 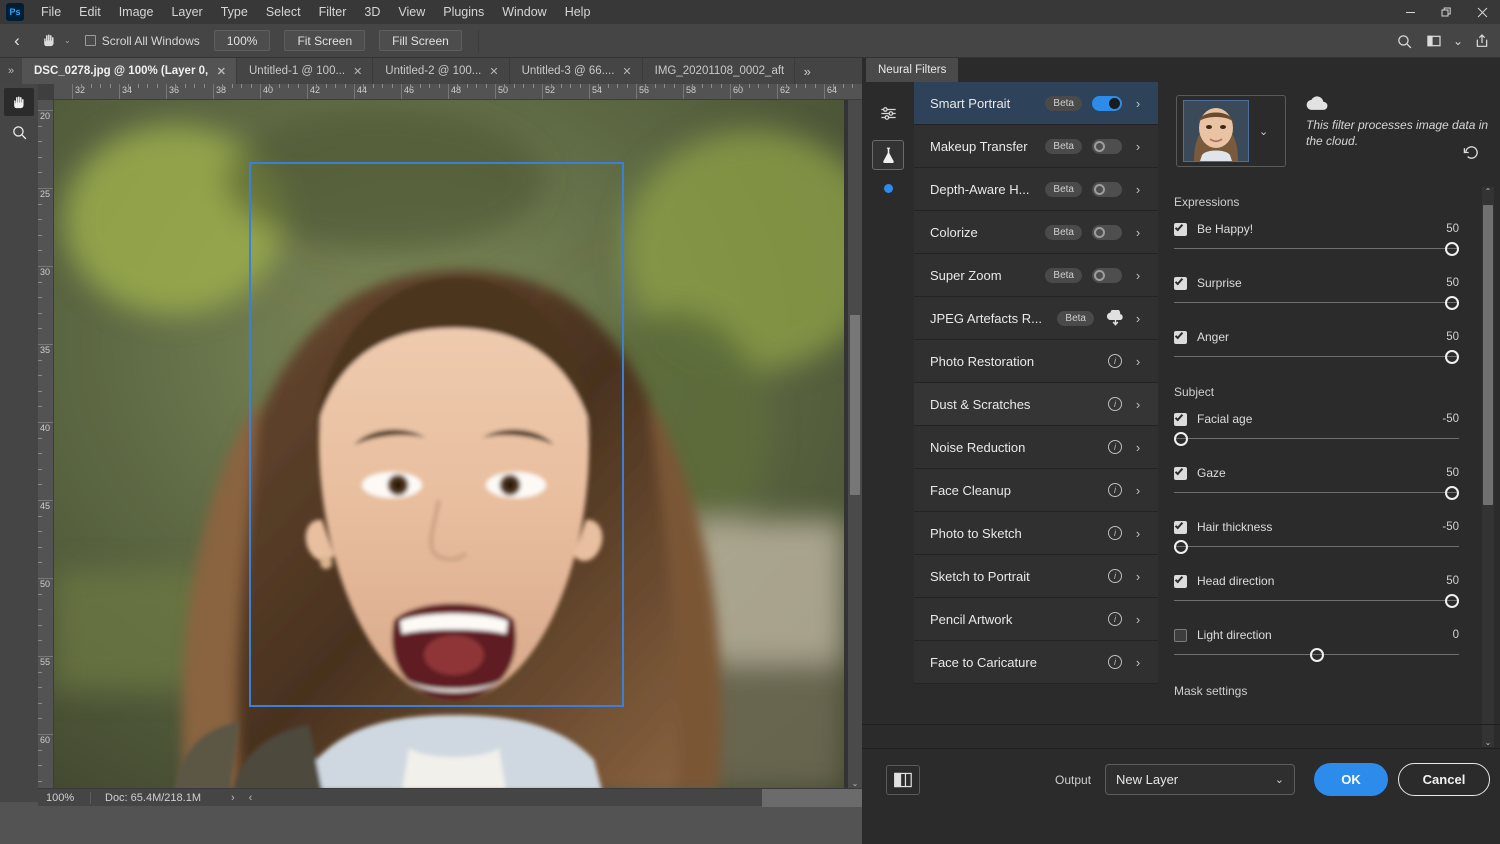 What do you see at coordinates (19, 132) in the screenshot?
I see `zoom-tool-button` at bounding box center [19, 132].